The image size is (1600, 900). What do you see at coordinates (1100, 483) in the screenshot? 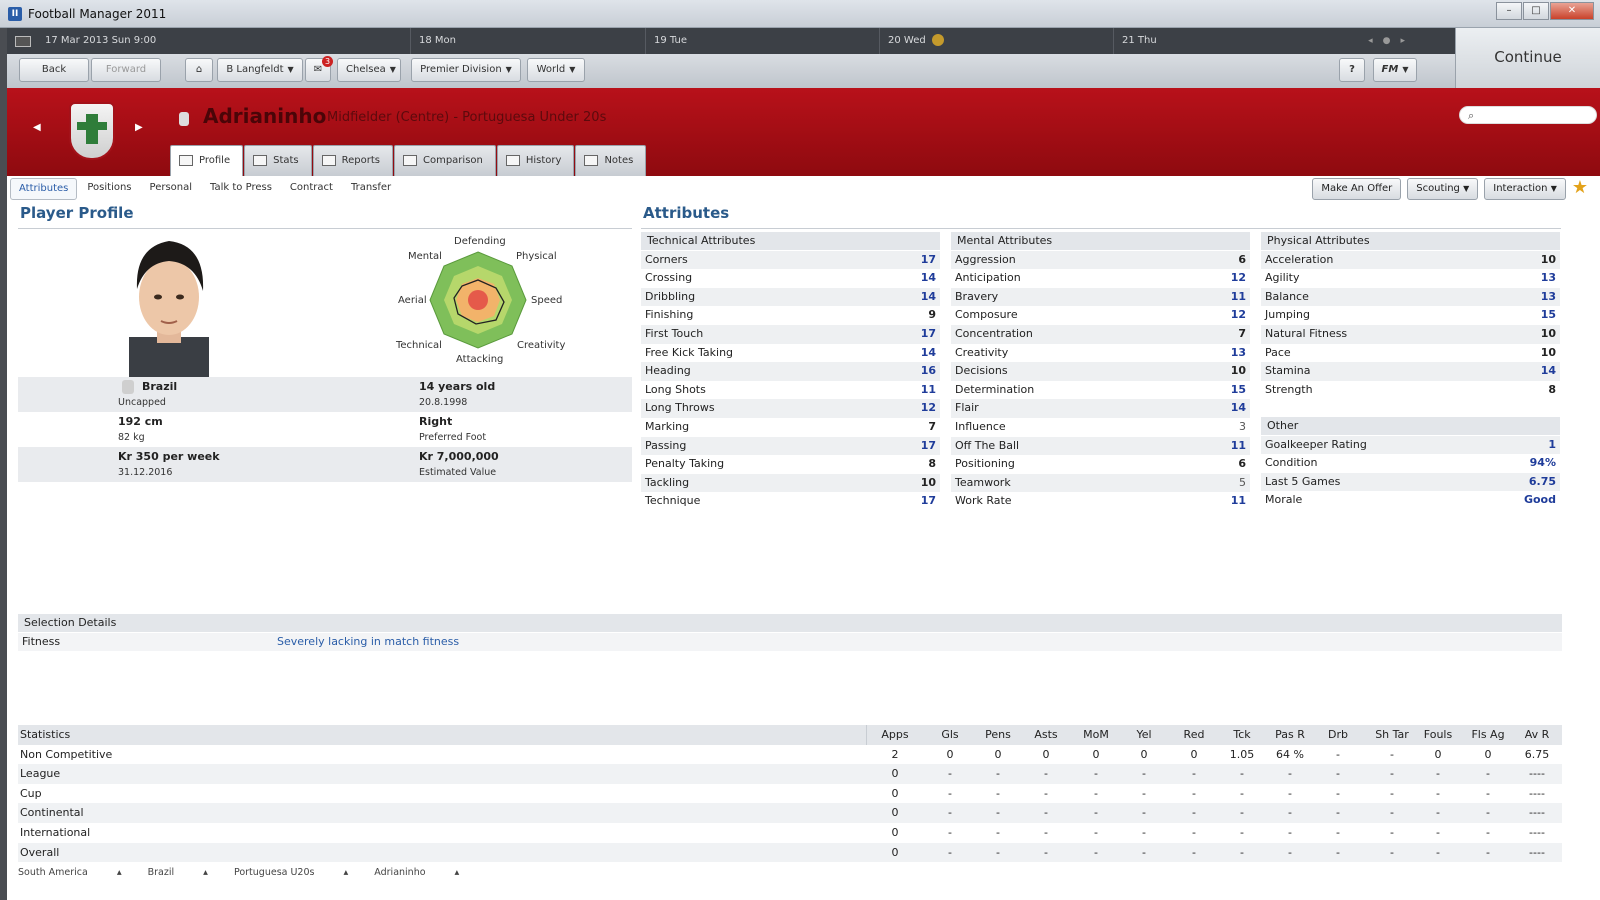
I see `attribute-row: Teamwork 5` at bounding box center [1100, 483].